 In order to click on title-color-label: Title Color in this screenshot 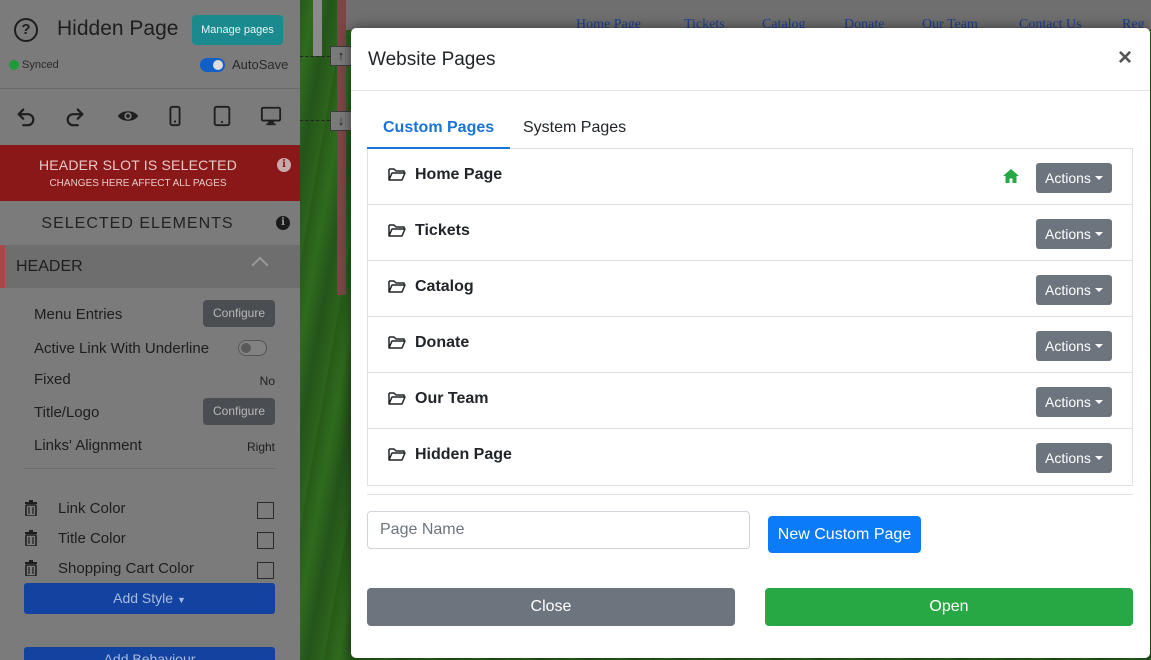, I will do `click(92, 538)`.